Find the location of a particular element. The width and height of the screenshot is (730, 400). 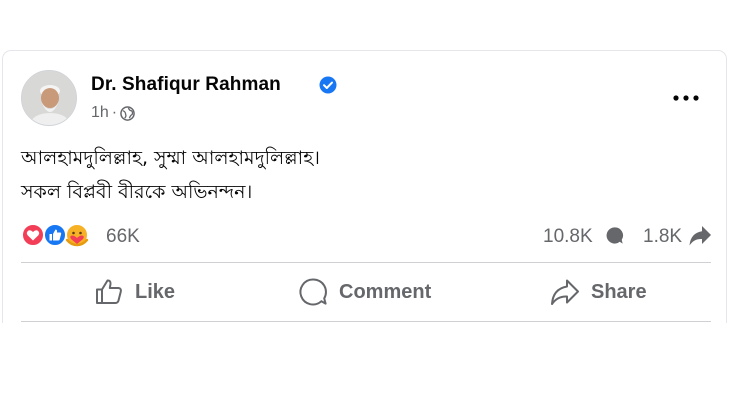

comment-button: Comment is located at coordinates (364, 292).